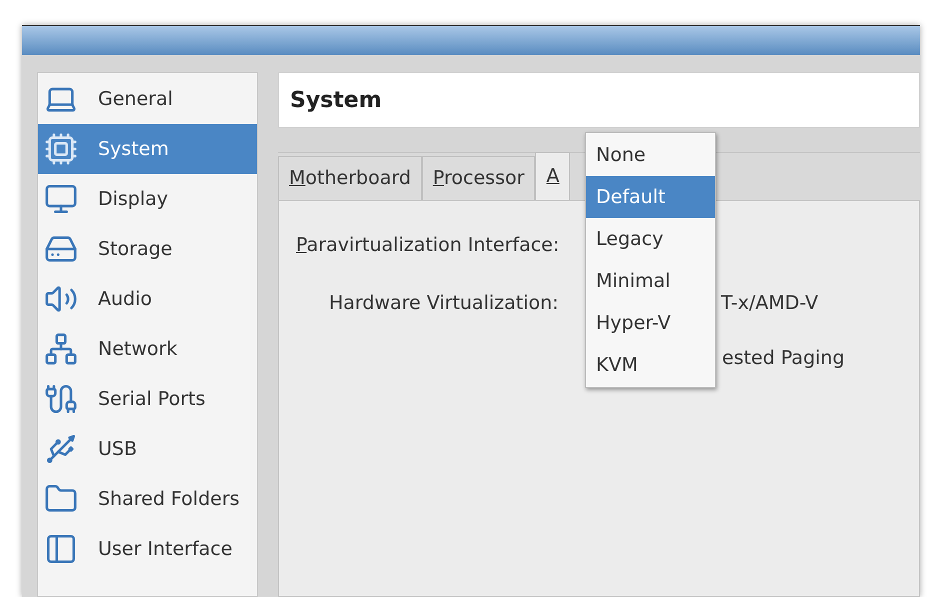 The height and width of the screenshot is (597, 939). I want to click on menu-item: Default, so click(650, 197).